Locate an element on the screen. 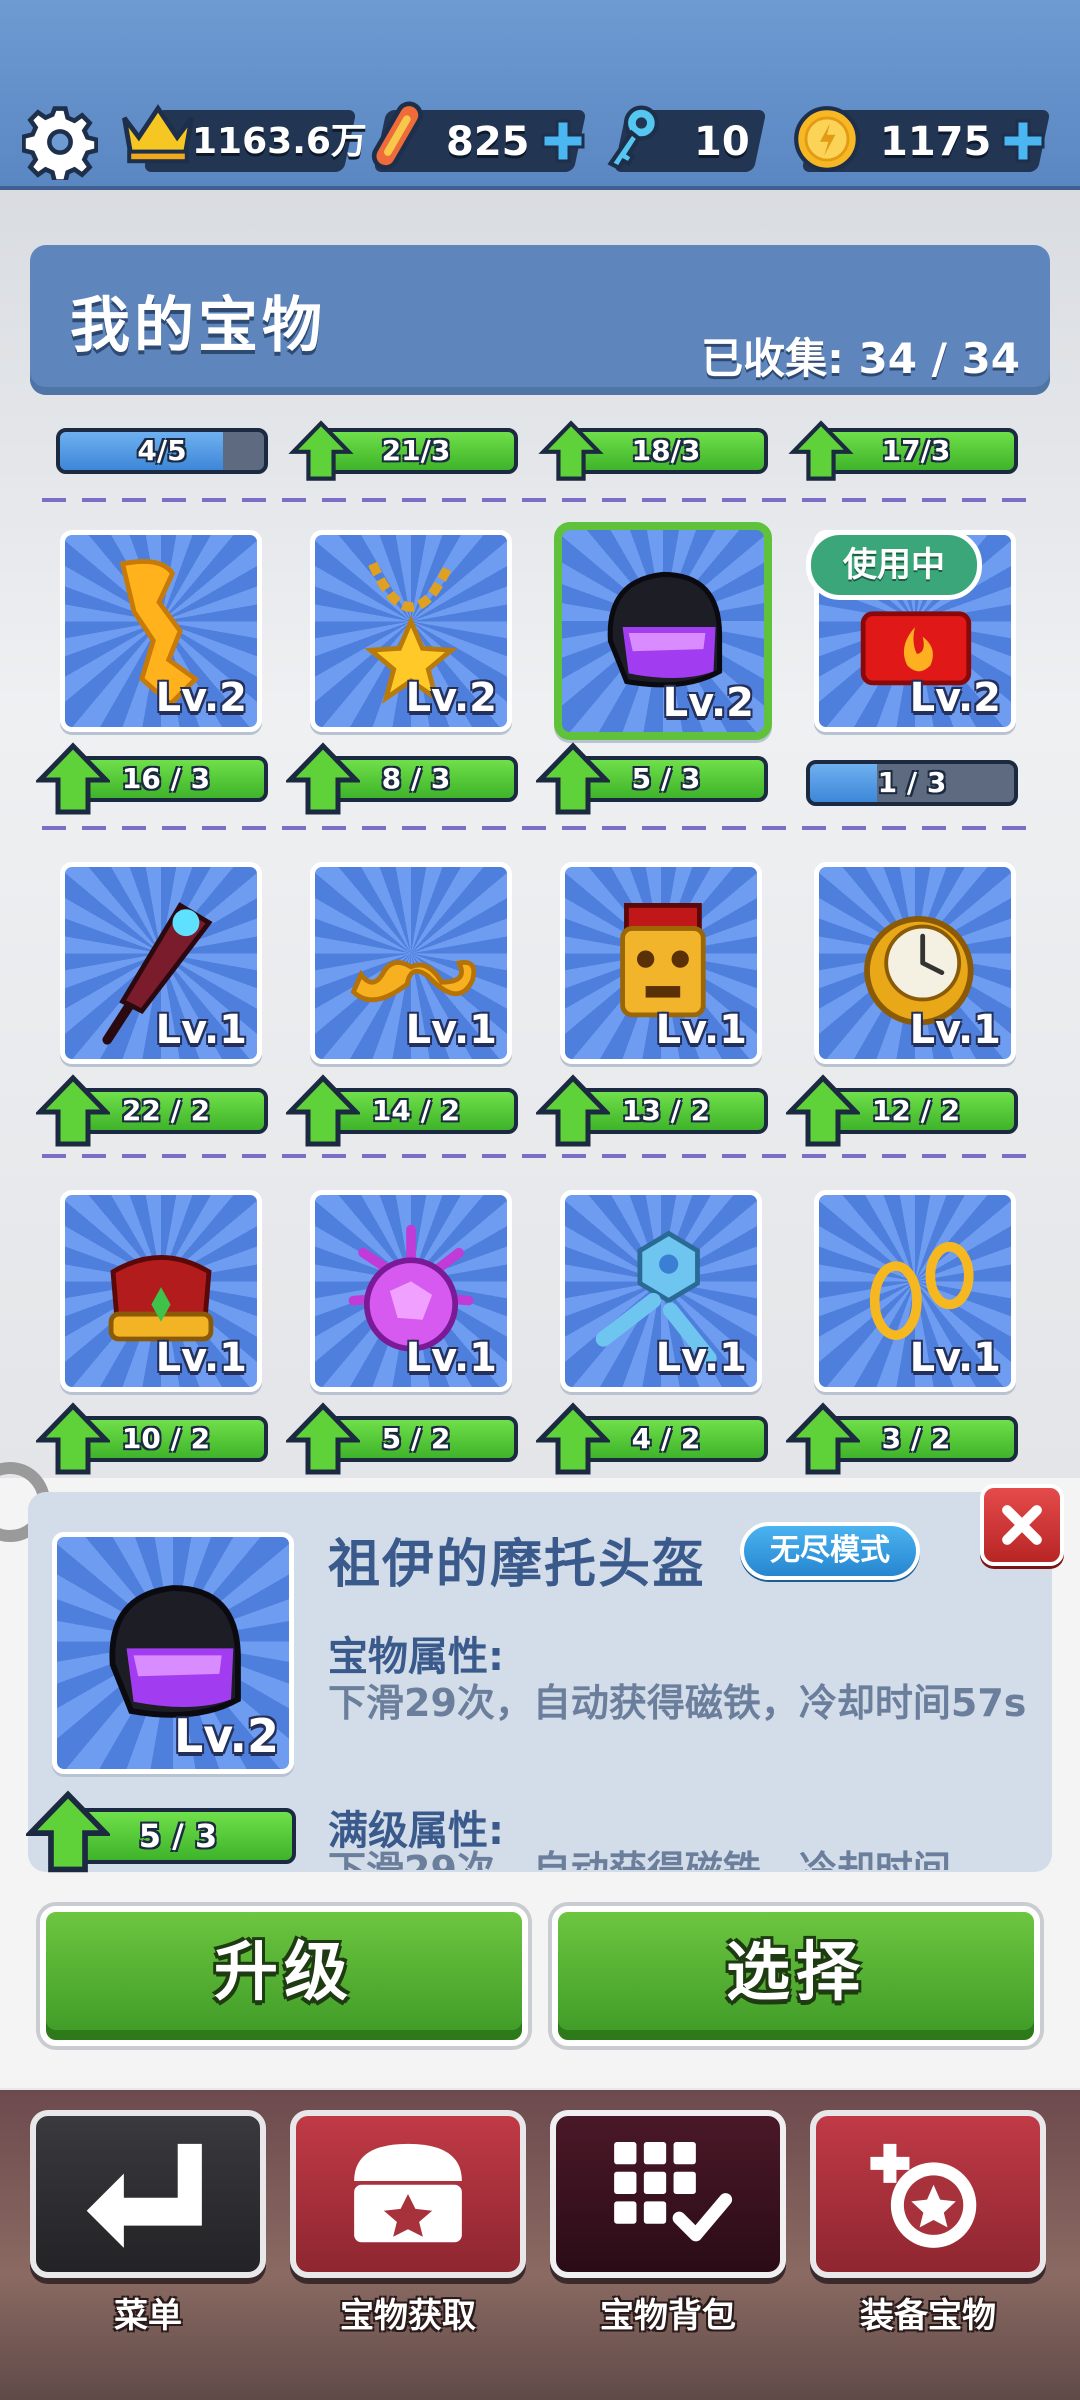 This screenshot has width=1080, height=2400. select-button: 选择 is located at coordinates (796, 1976).